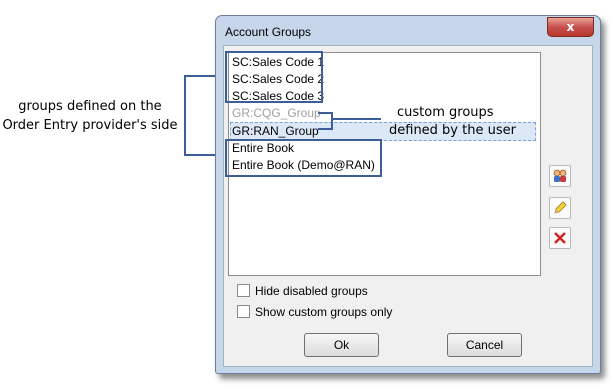 The height and width of the screenshot is (391, 613). What do you see at coordinates (243, 290) in the screenshot?
I see `hide-disabled-checkbox` at bounding box center [243, 290].